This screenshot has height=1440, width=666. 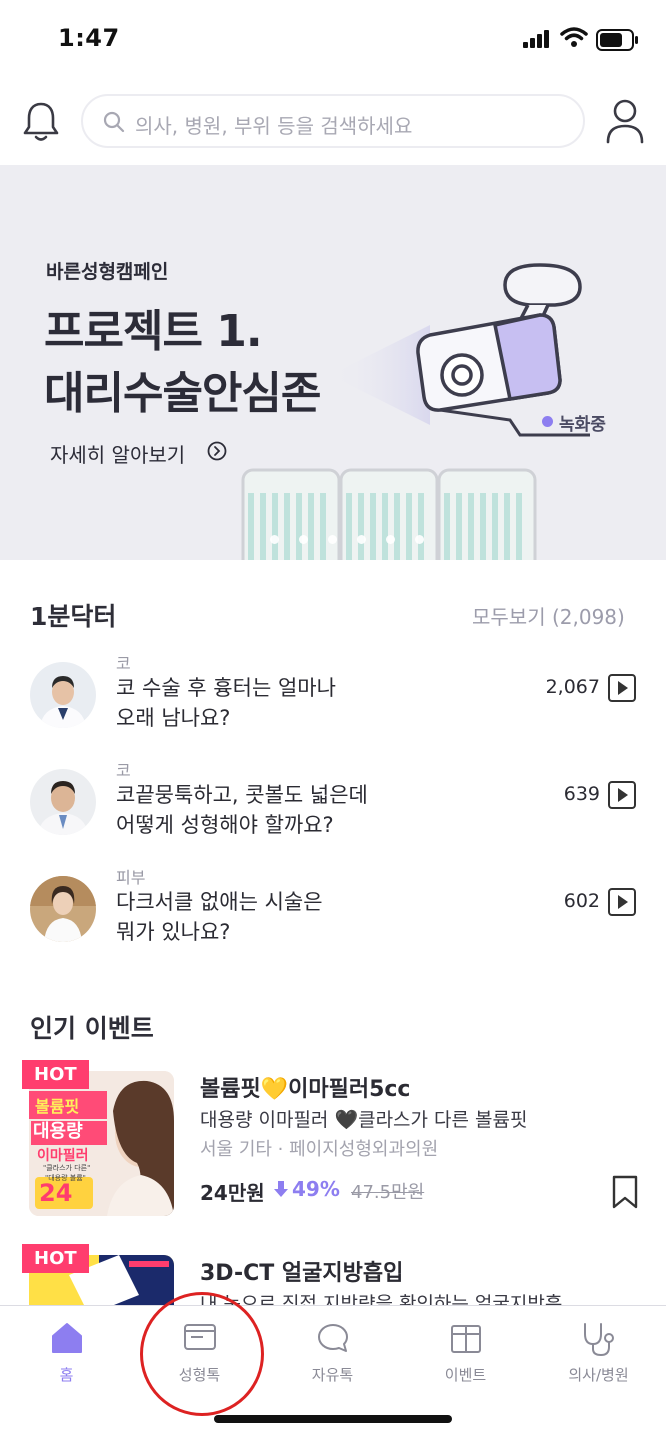 I want to click on thumb-text-6: 24, so click(x=56, y=1193).